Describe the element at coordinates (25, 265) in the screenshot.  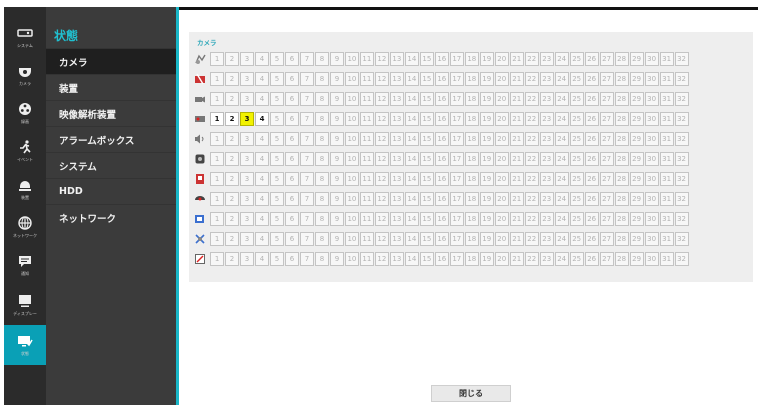
I see `nav-notification: 通知` at that location.